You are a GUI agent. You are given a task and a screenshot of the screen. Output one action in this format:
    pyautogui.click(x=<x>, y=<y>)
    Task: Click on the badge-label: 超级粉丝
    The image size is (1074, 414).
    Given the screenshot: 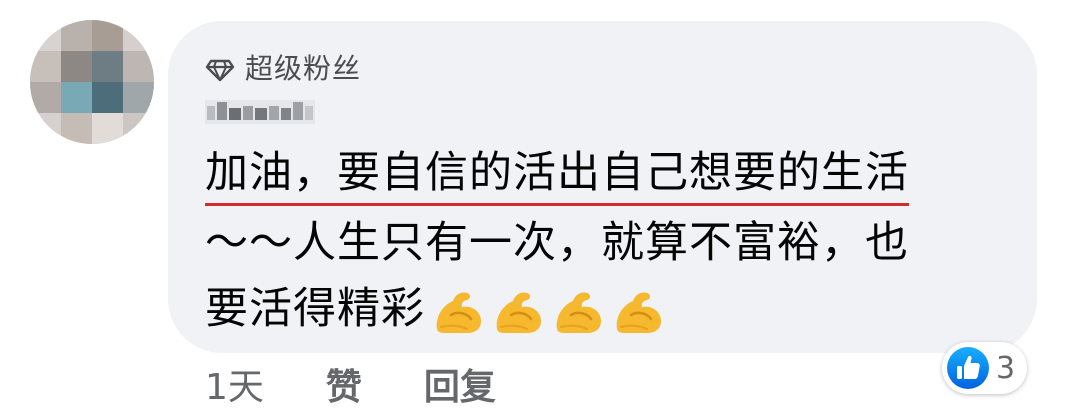 What is the action you would take?
    pyautogui.click(x=303, y=68)
    